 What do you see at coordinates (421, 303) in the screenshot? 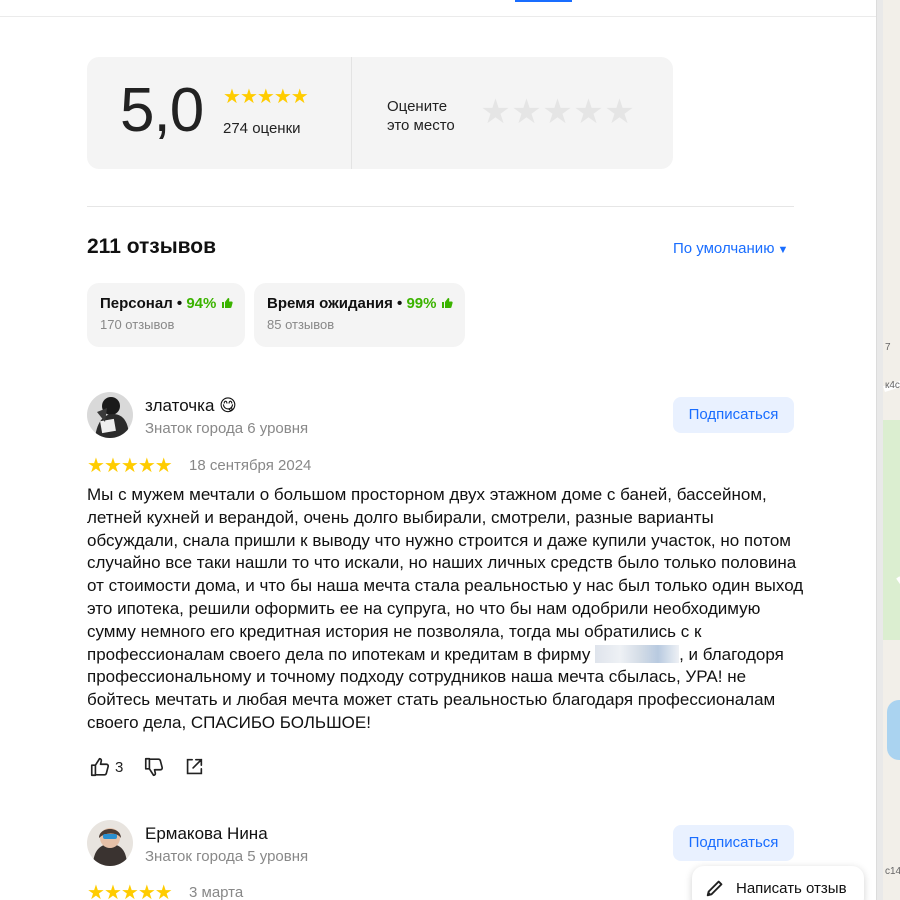
I see `aspect-percent: 99%` at bounding box center [421, 303].